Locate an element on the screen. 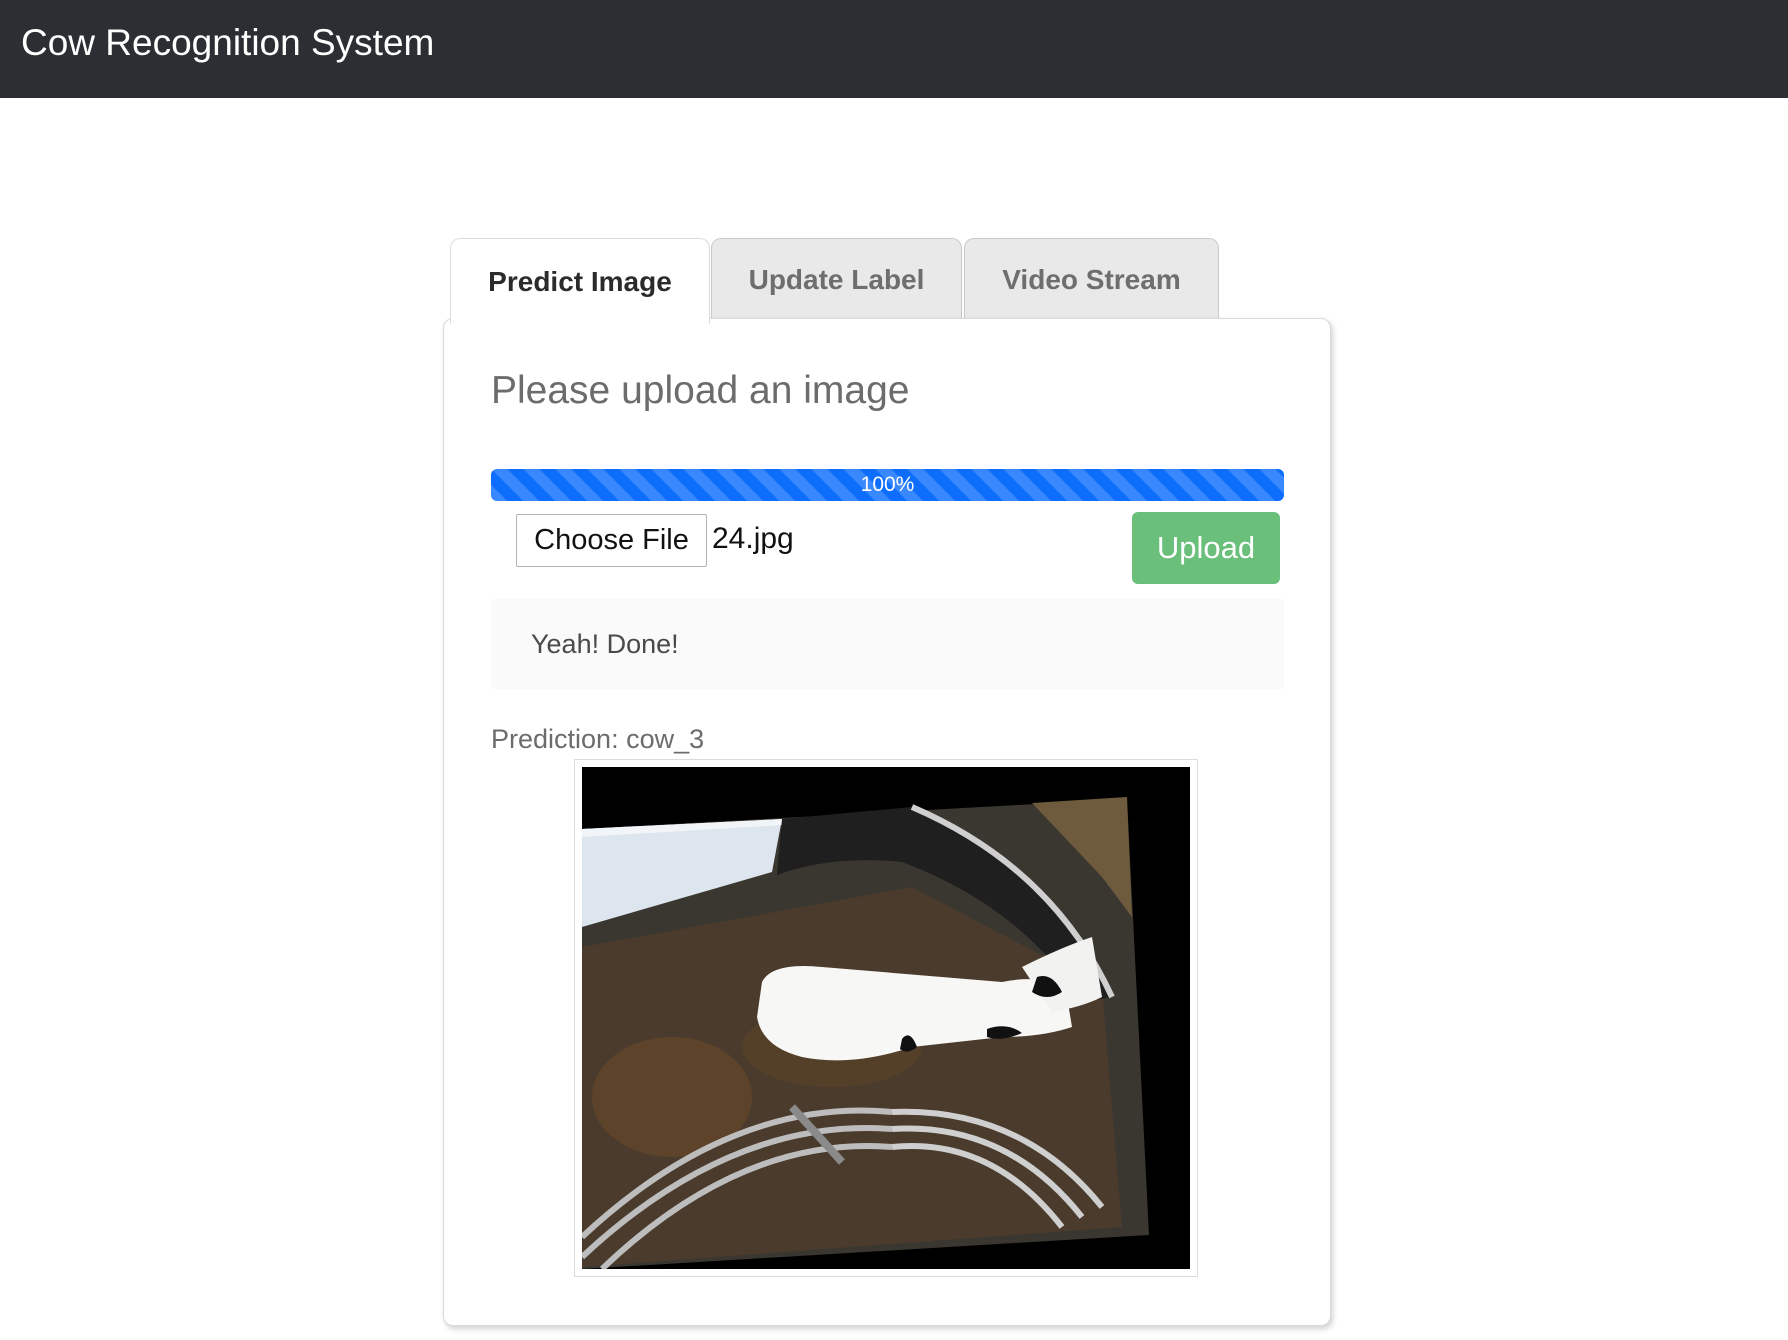  tab-video-stream: Video Stream is located at coordinates (1091, 279).